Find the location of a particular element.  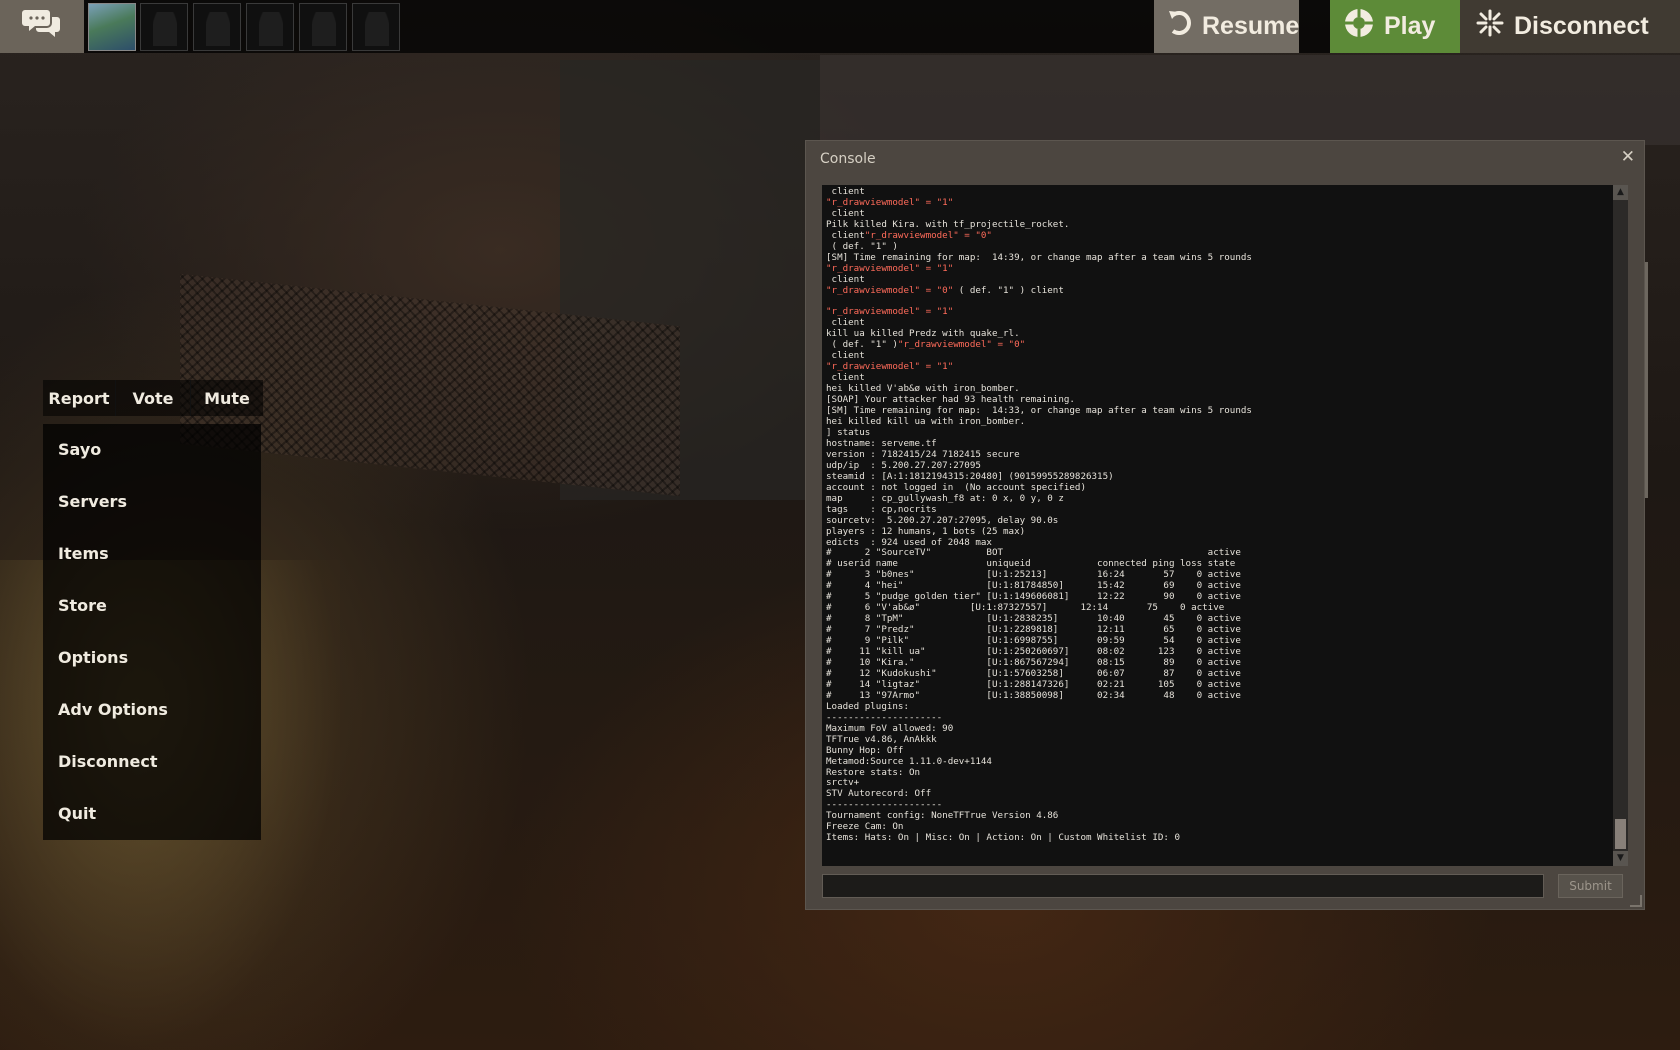

console-line: srctv+ is located at coordinates (843, 783).